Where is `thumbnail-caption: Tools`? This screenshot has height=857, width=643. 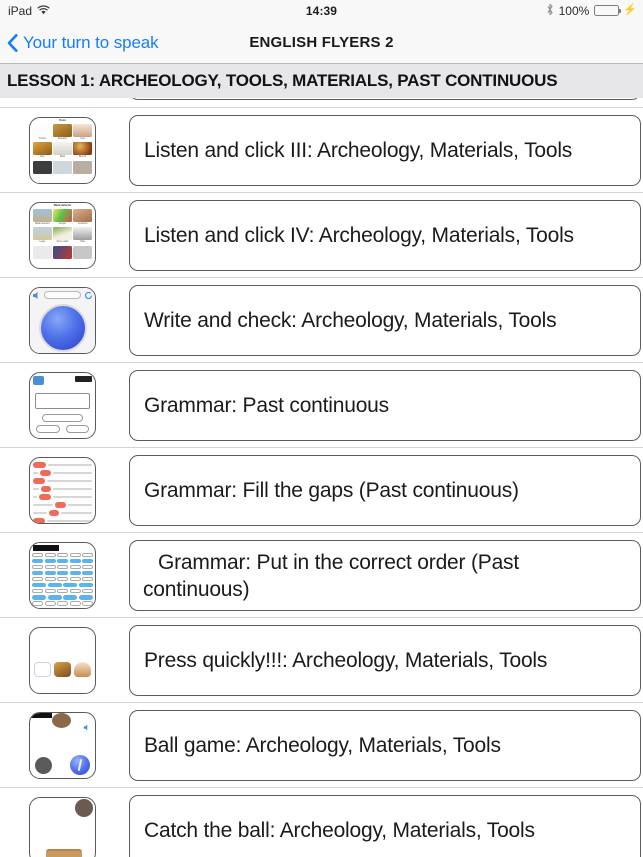
thumbnail-caption: Tools is located at coordinates (62, 120).